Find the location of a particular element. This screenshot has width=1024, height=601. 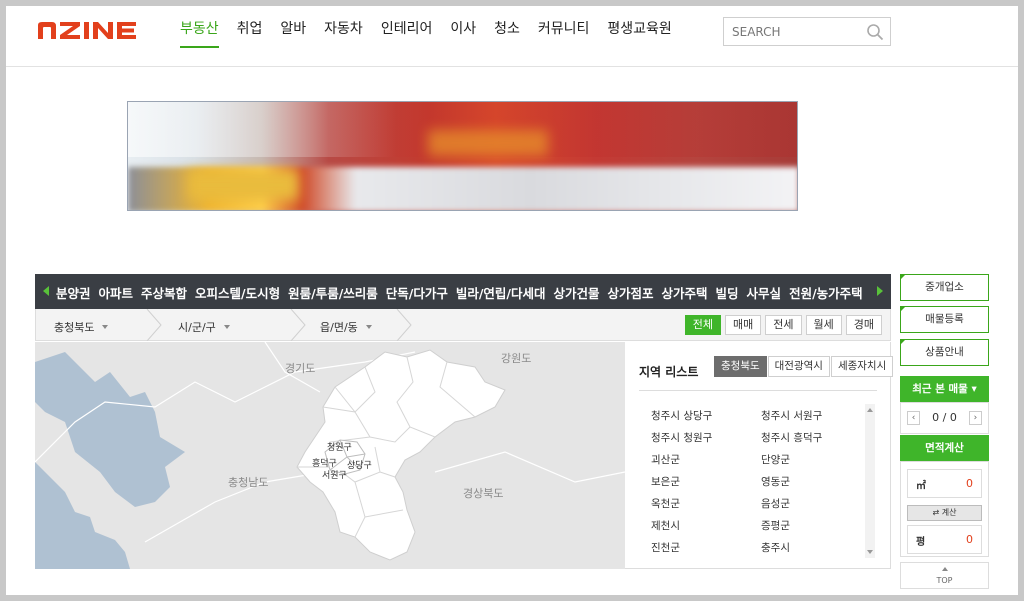

nav-part-time: 알바 is located at coordinates (293, 33).